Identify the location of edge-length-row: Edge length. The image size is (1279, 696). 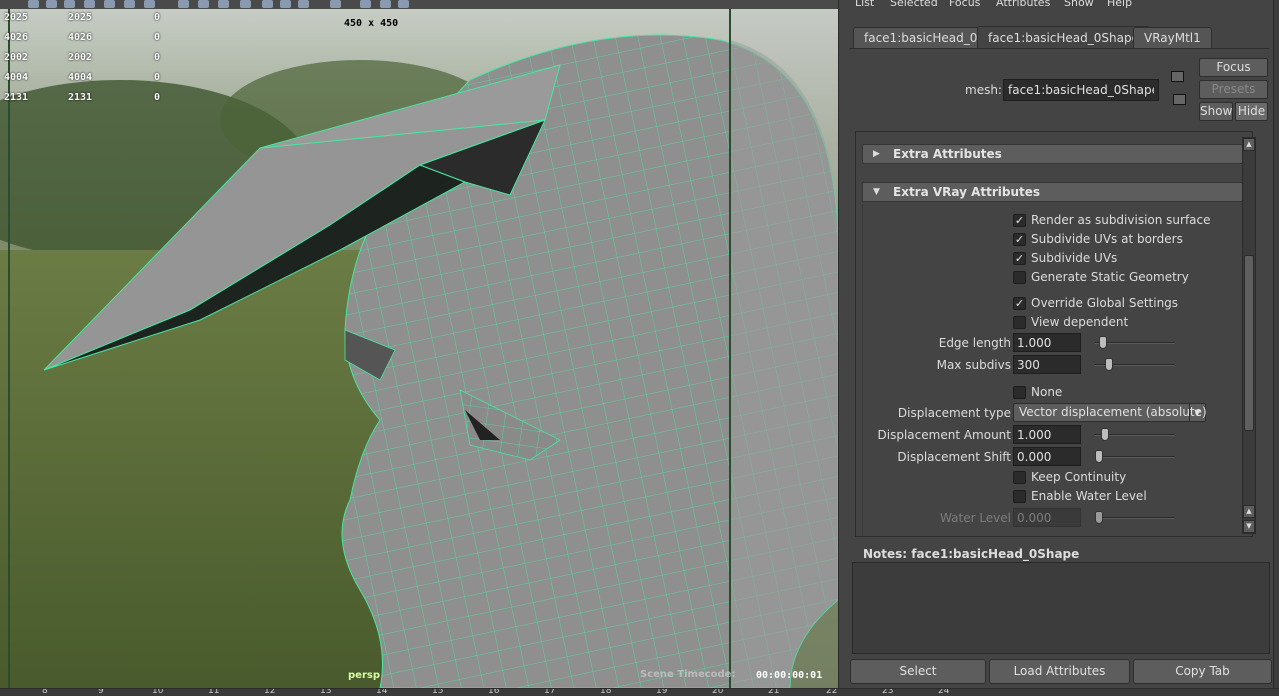
(1053, 343).